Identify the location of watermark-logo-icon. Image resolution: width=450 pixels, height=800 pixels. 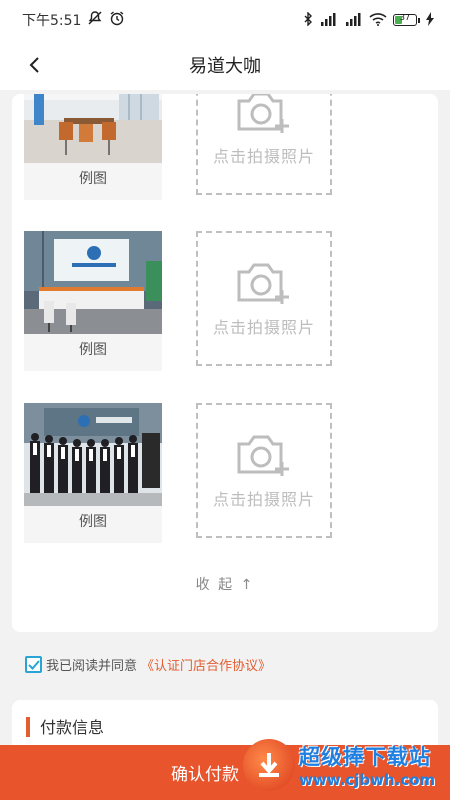
(269, 765).